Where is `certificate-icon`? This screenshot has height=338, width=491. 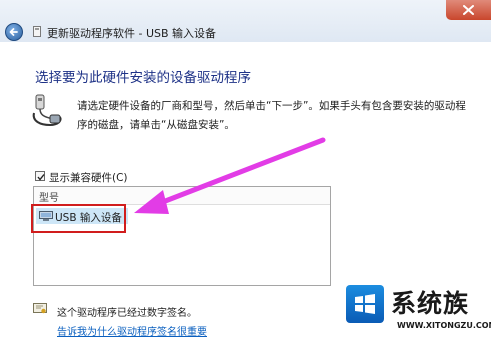 certificate-icon is located at coordinates (40, 308).